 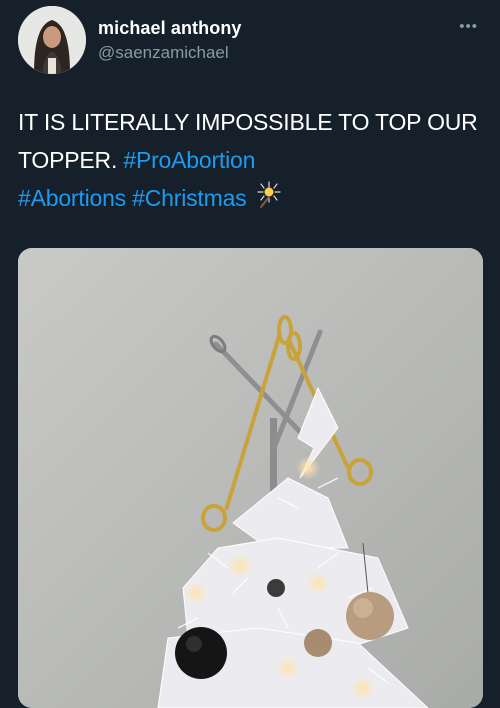 What do you see at coordinates (72, 198) in the screenshot?
I see `hashtag-abortions: #Abortions` at bounding box center [72, 198].